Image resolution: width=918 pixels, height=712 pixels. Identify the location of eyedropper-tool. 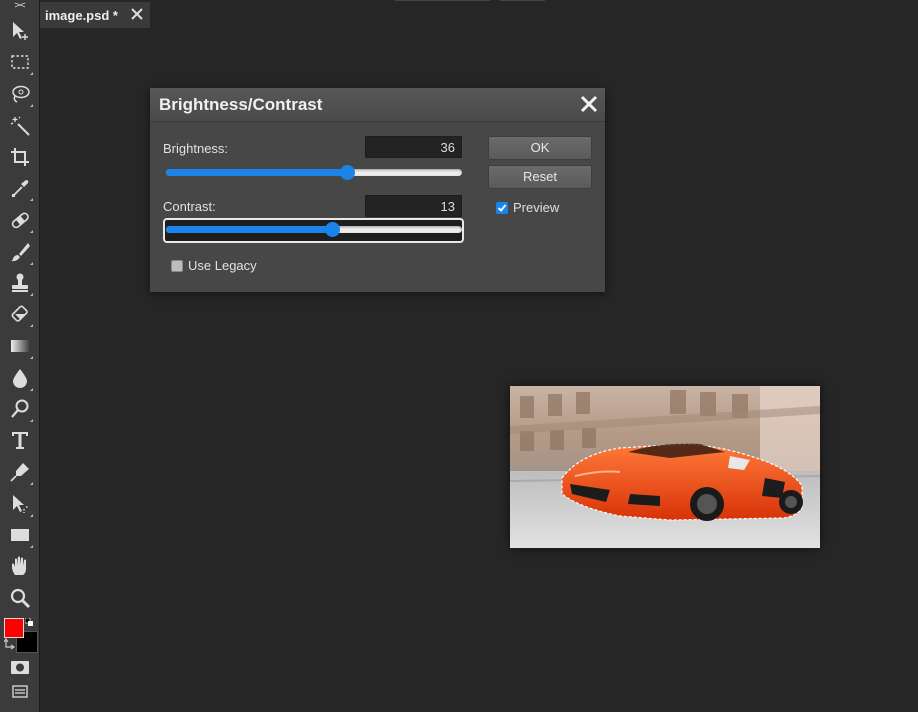
(20, 188).